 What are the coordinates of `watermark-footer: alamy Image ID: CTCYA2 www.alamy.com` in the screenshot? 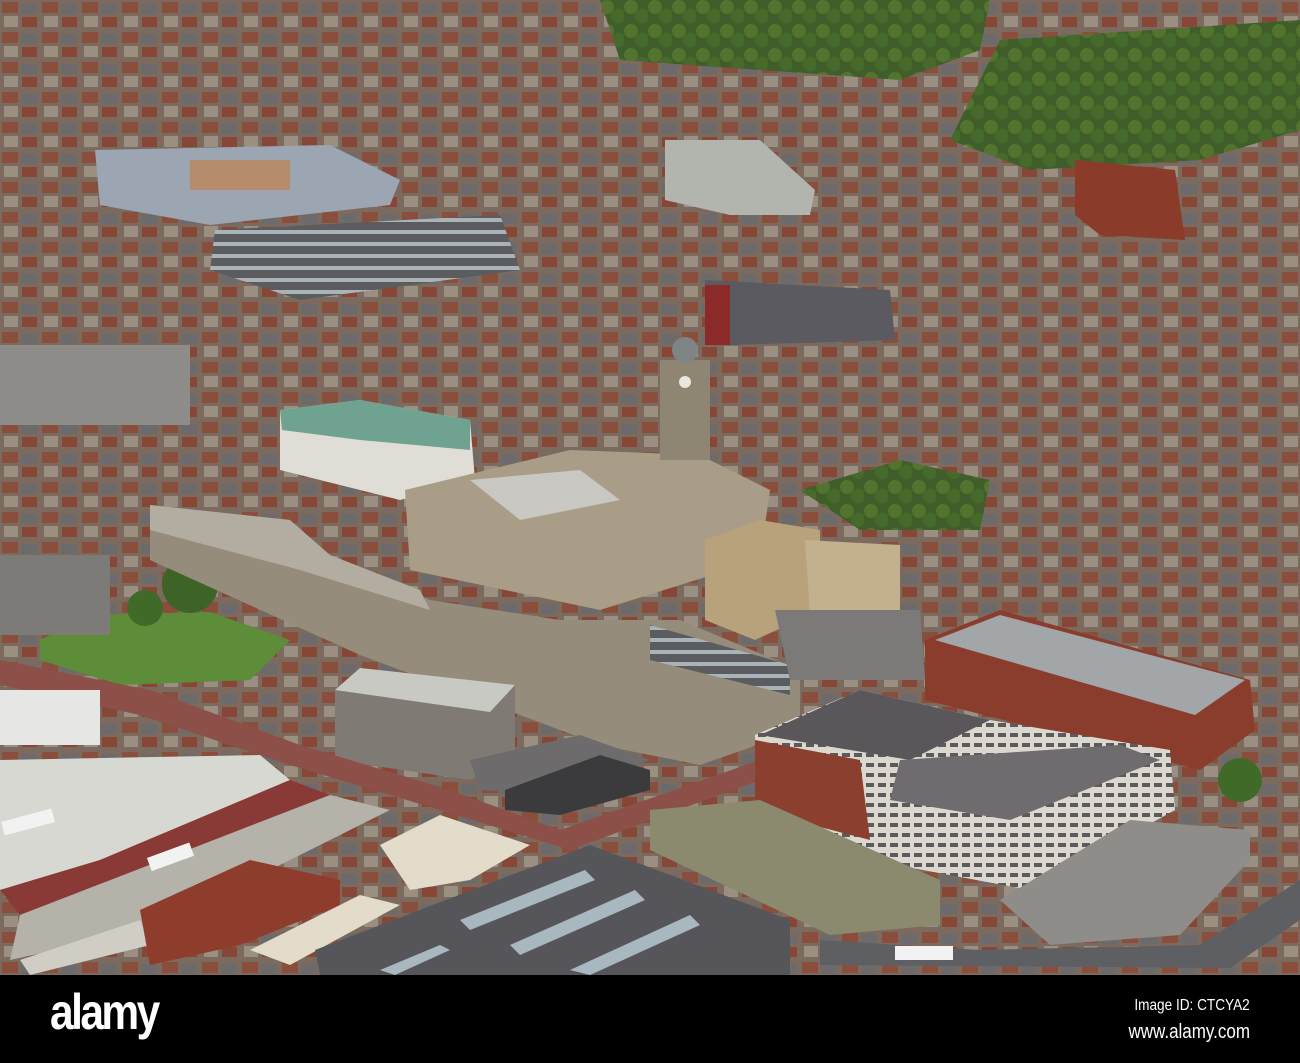 It's located at (650, 1019).